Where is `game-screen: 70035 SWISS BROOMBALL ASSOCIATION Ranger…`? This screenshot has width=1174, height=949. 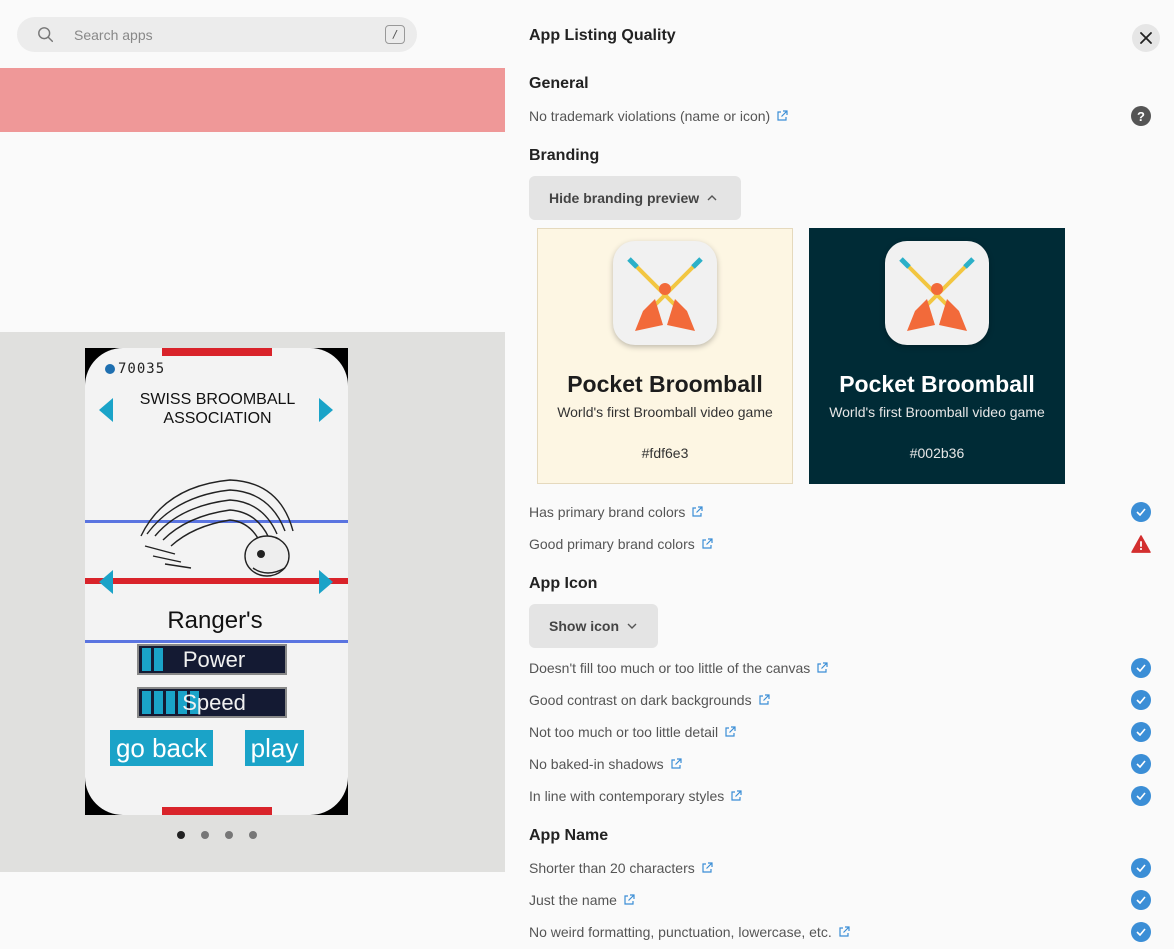
game-screen: 70035 SWISS BROOMBALL ASSOCIATION Ranger… is located at coordinates (216, 581).